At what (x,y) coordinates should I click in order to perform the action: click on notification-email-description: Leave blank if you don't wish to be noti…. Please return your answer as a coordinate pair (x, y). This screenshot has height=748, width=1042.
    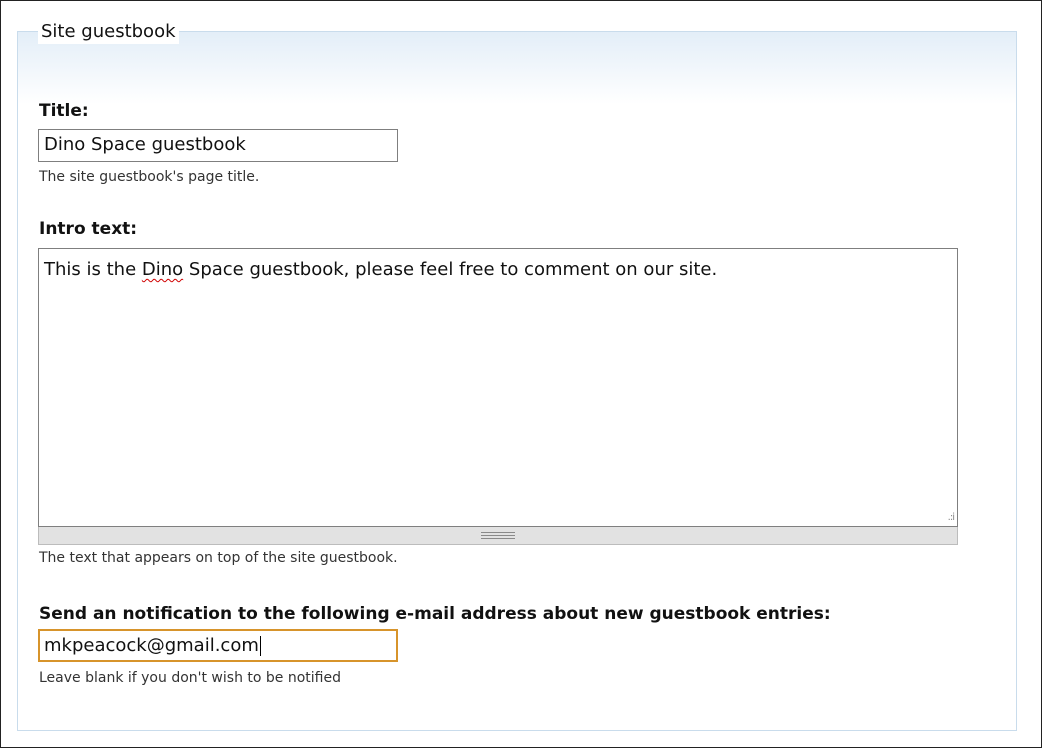
    Looking at the image, I should click on (190, 678).